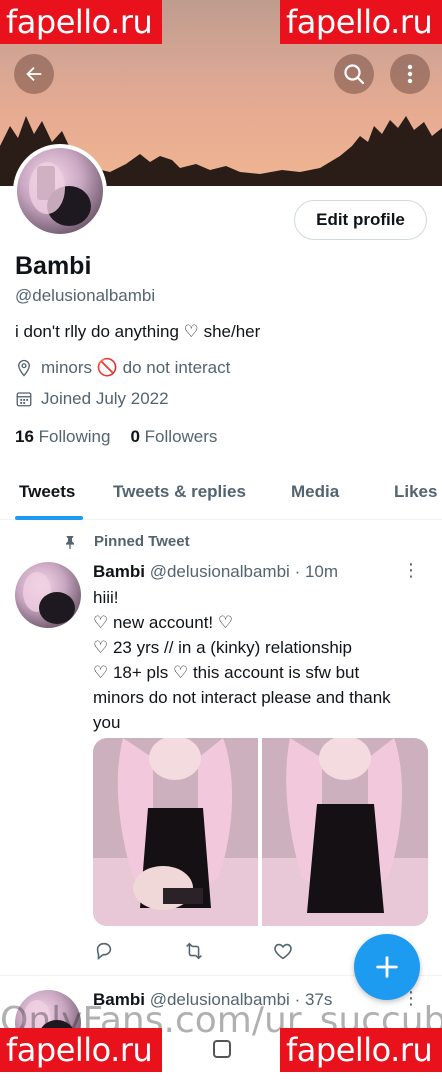  Describe the element at coordinates (49, 518) in the screenshot. I see `active-tab-indicator` at that location.